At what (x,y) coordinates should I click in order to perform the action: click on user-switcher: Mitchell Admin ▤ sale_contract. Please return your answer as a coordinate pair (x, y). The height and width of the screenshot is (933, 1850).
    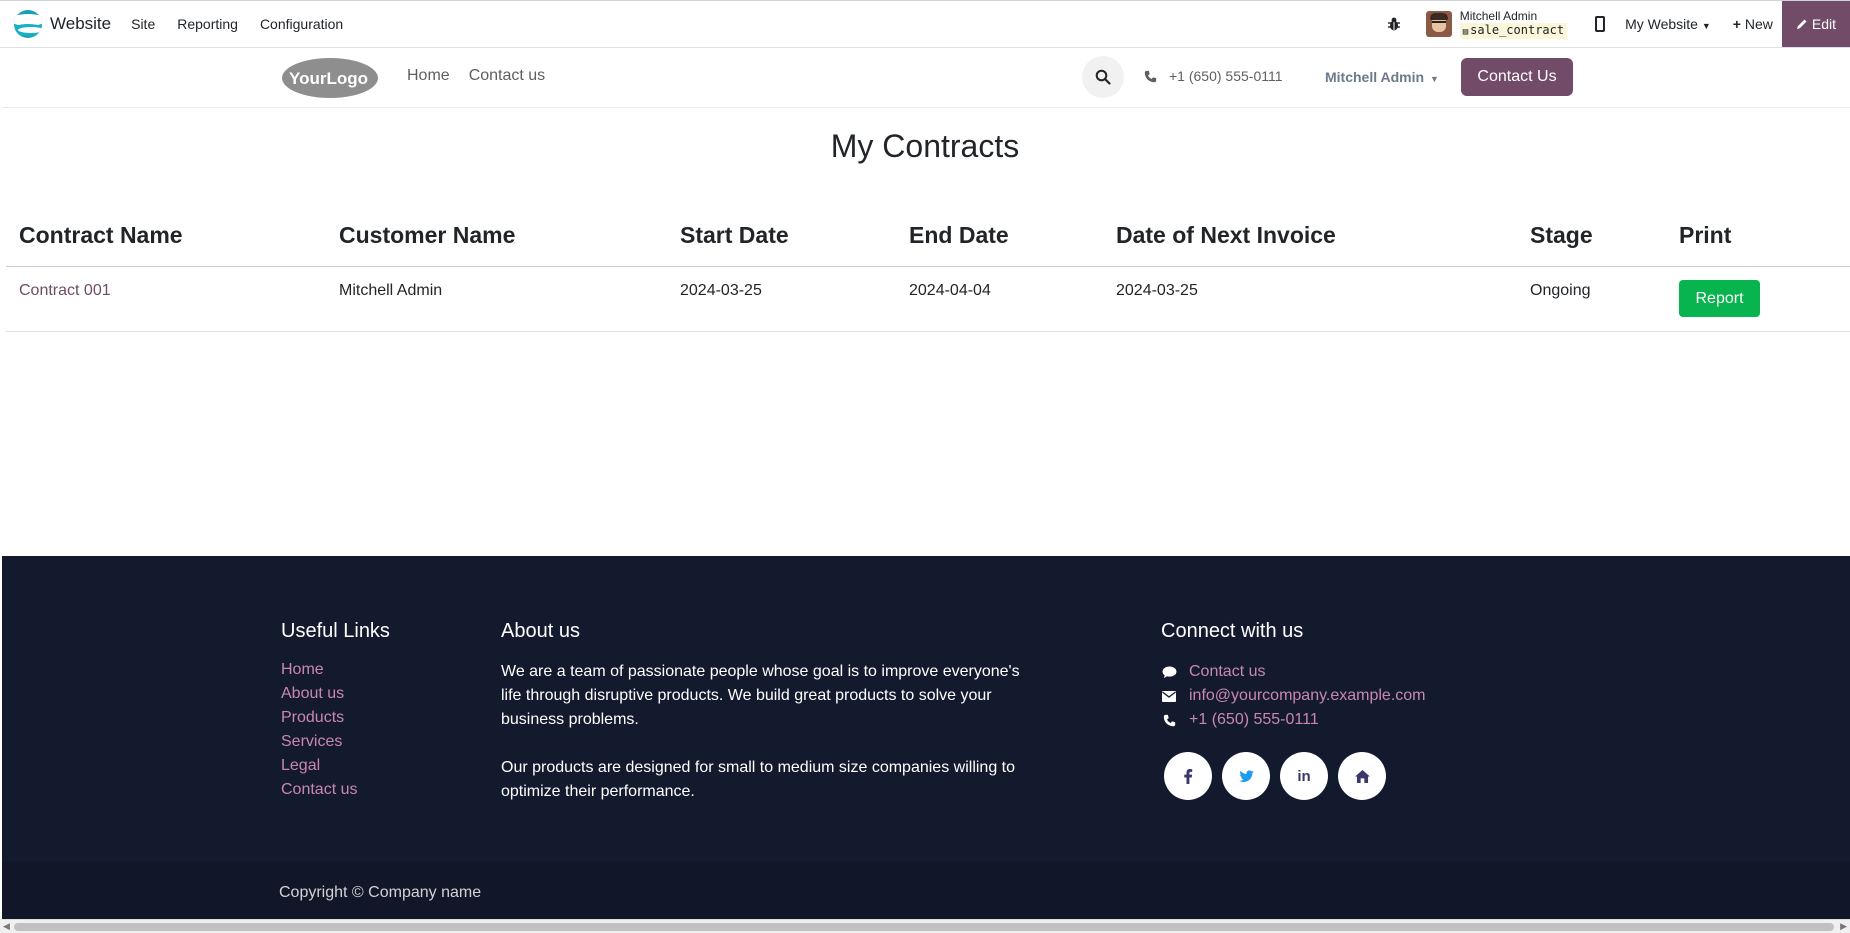
    Looking at the image, I should click on (1496, 24).